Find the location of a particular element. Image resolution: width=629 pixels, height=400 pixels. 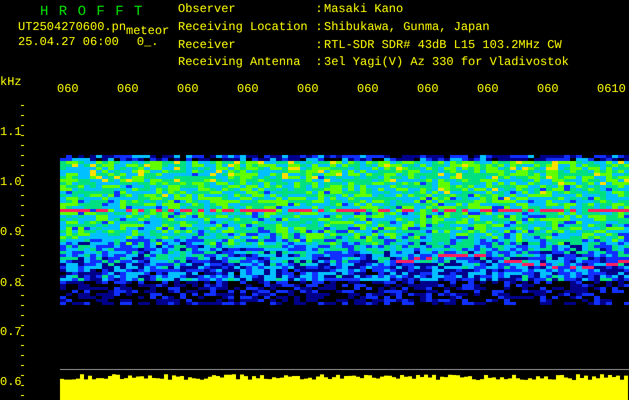

field-label: Receiving Location is located at coordinates (243, 29).